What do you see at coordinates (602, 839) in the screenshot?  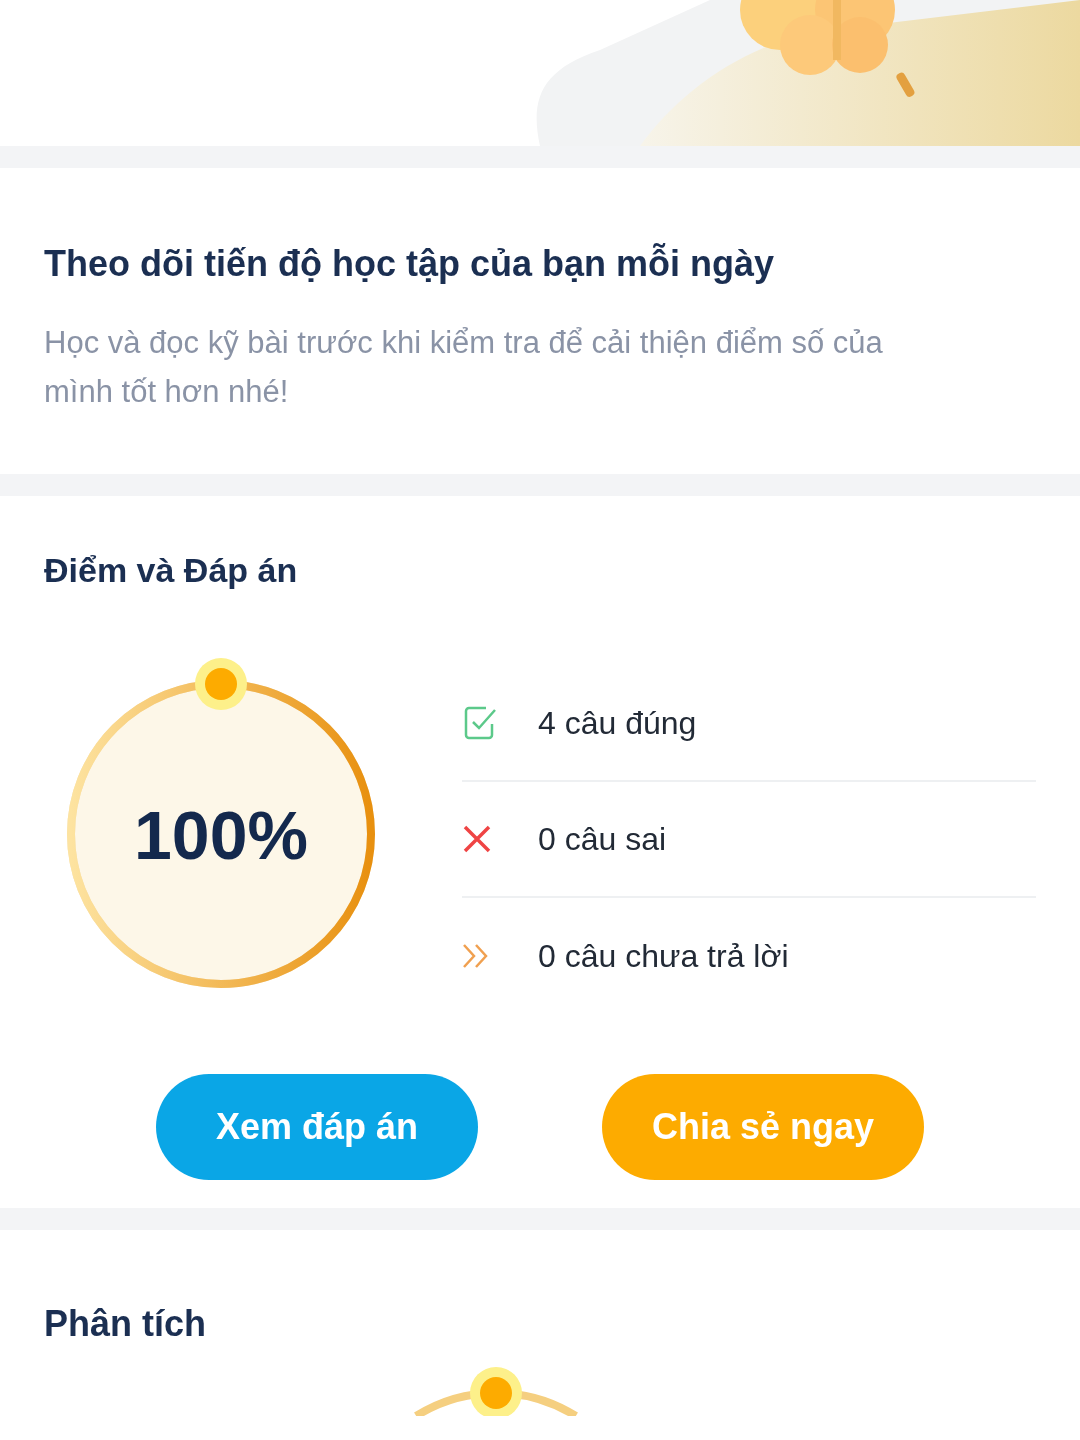 I see `stat-label: 0 câu sai` at bounding box center [602, 839].